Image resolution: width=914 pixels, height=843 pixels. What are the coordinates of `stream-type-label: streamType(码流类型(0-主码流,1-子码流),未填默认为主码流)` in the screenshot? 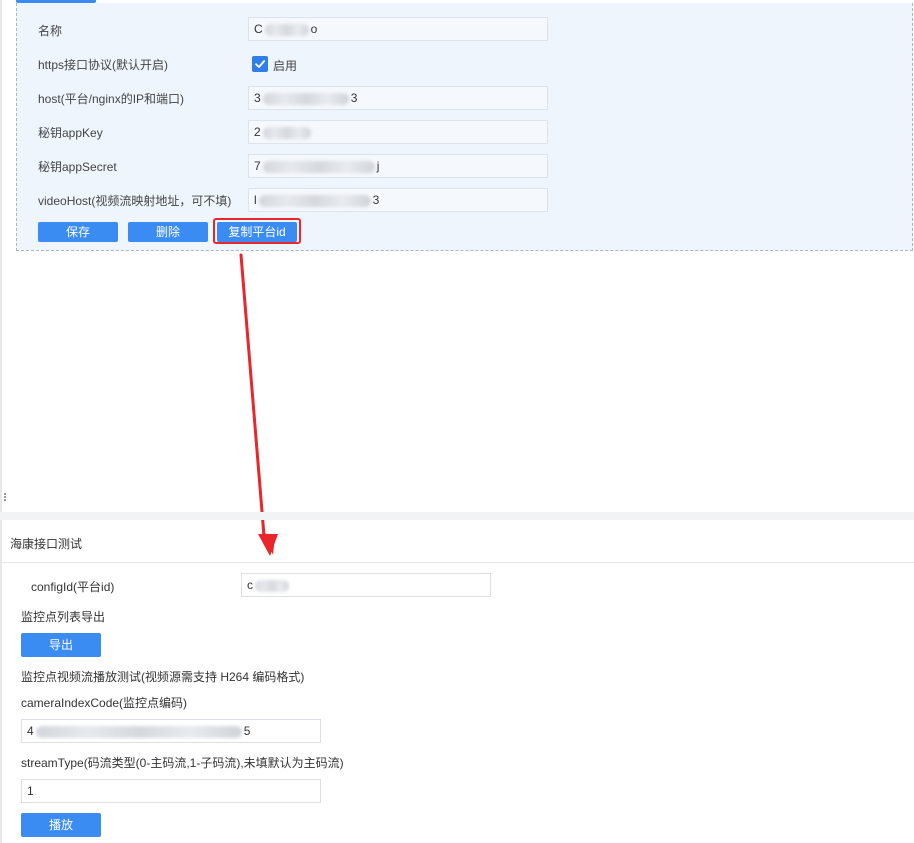 It's located at (182, 763).